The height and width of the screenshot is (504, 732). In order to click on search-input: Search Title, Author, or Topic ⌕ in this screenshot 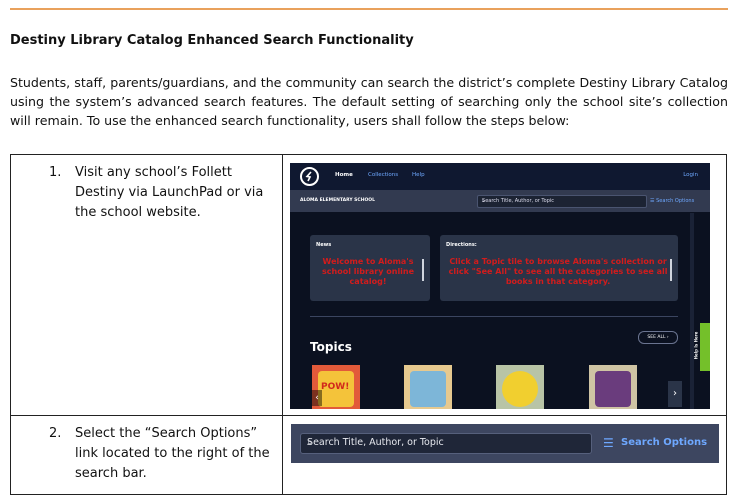, I will do `click(446, 443)`.